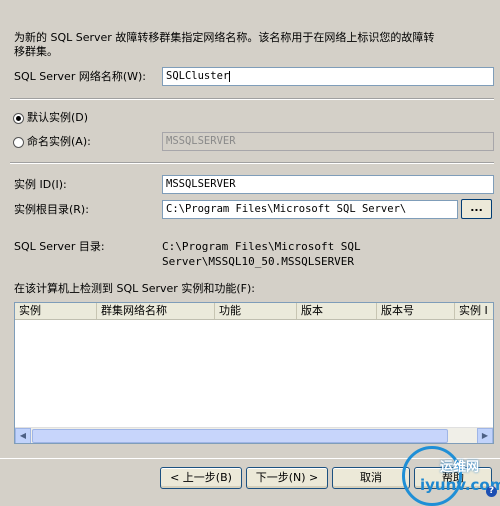 Image resolution: width=500 pixels, height=506 pixels. I want to click on column-header-features: 功能, so click(256, 311).